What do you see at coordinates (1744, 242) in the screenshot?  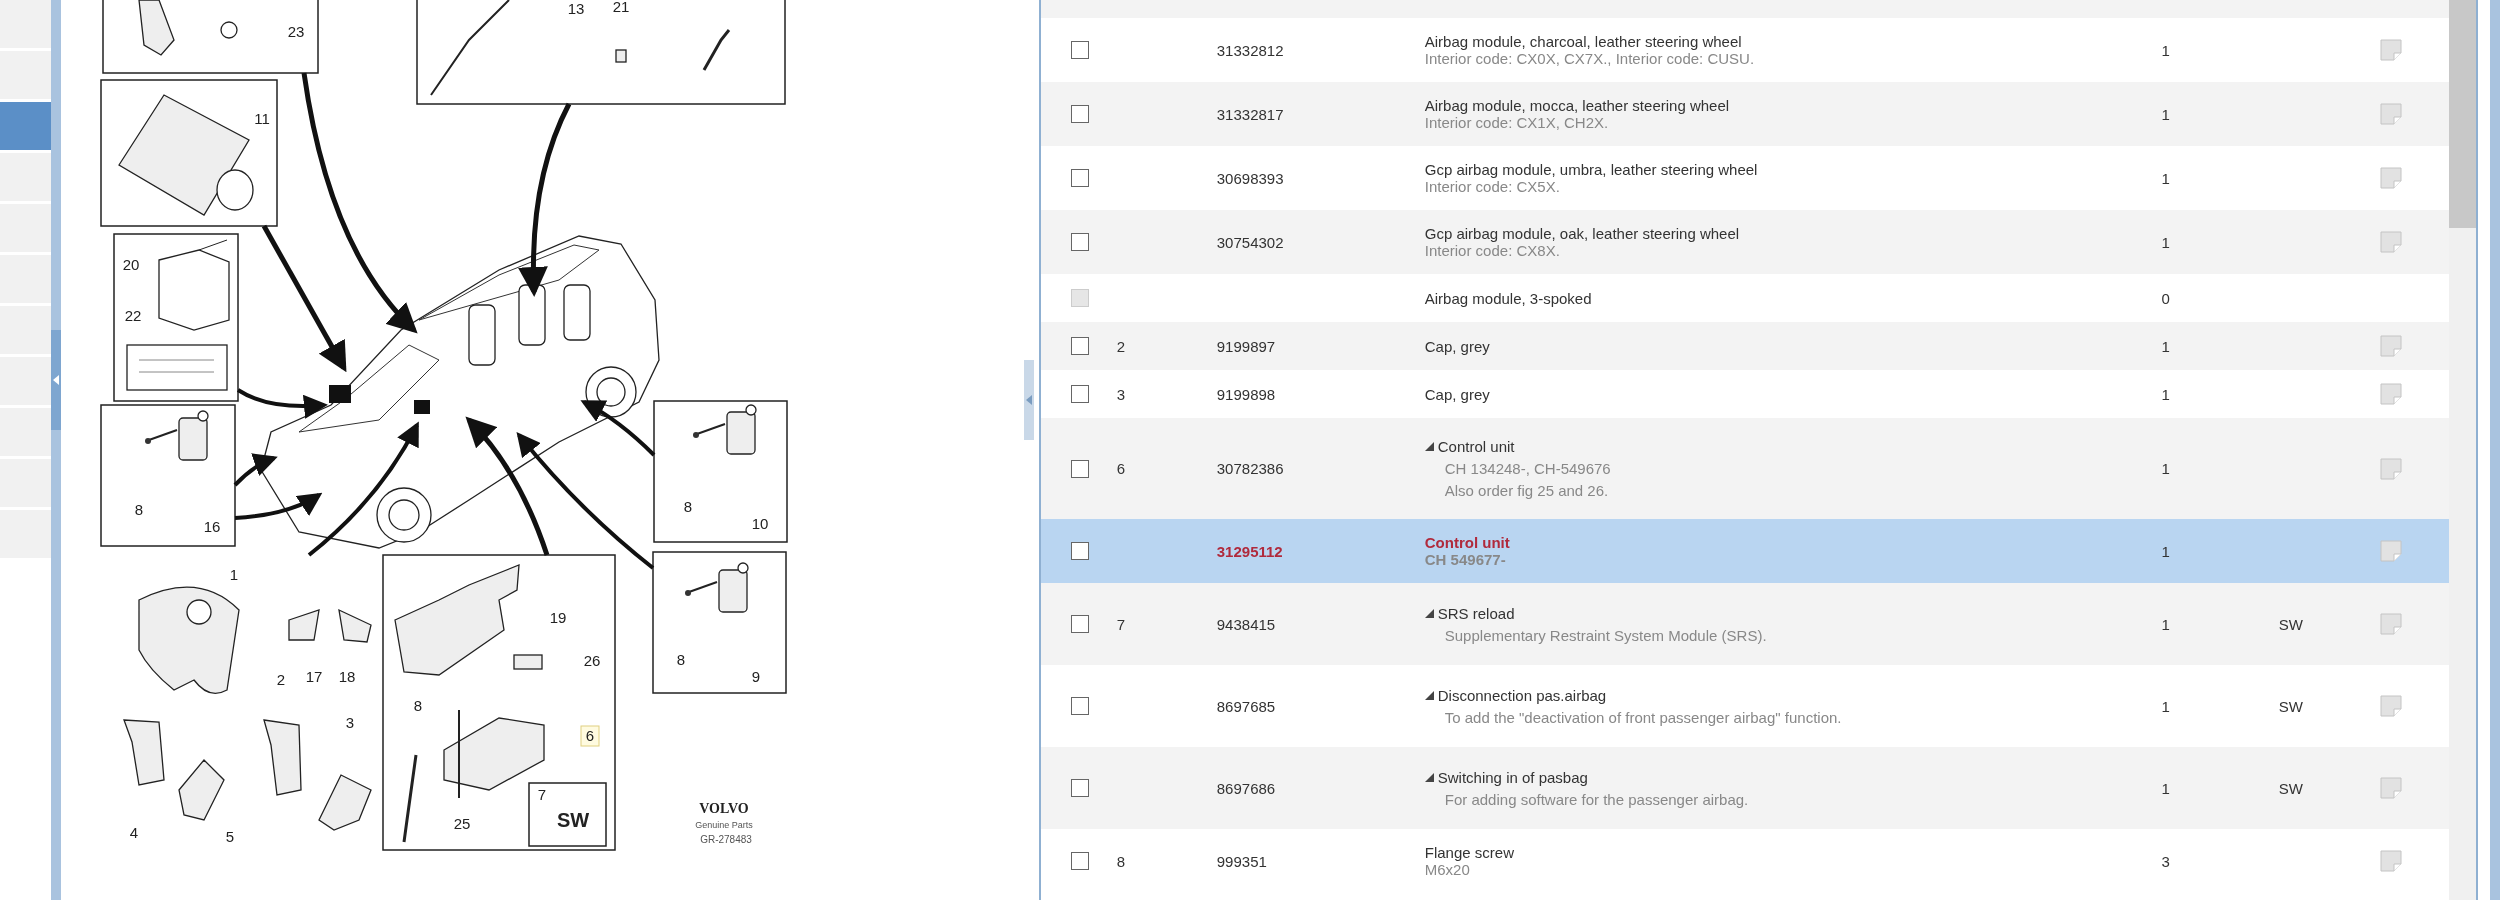 I see `table-row: 30754302 Gcp airbag module, oak, leather steering wheel Interior code: CX8X. 1` at bounding box center [1744, 242].